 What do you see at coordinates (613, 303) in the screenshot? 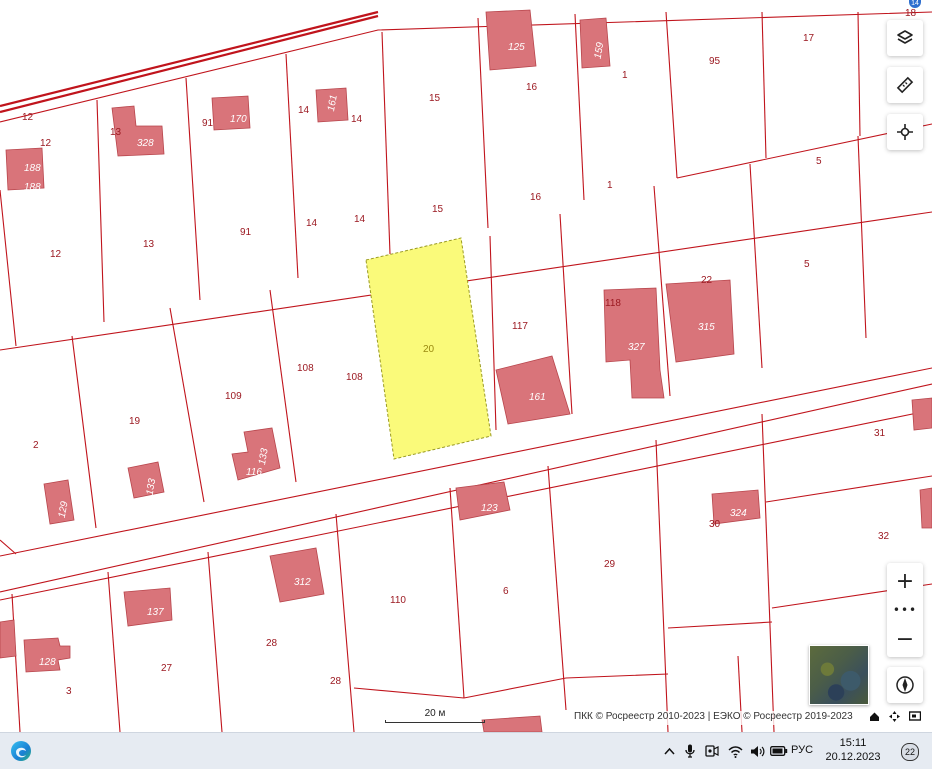
I see `parcel-label: 118` at bounding box center [613, 303].